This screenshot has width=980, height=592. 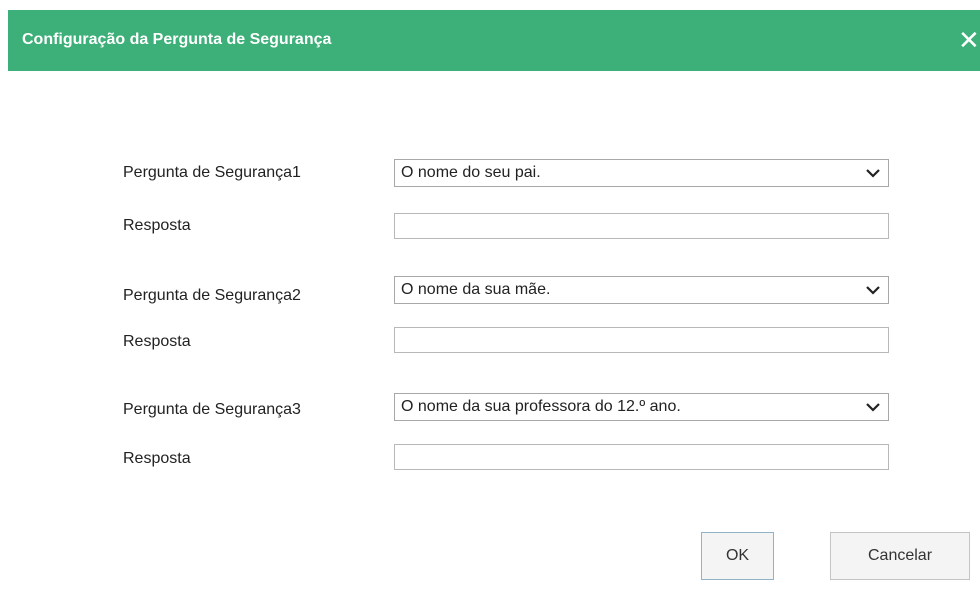 I want to click on dialog-title: Configuração da Pergunta de Segurança, so click(x=177, y=39).